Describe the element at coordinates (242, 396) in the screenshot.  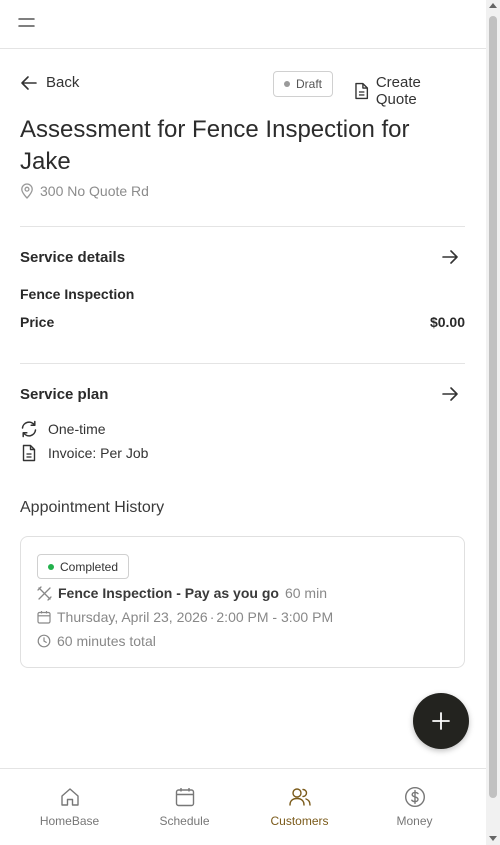
I see `service-plan-header: Service plan` at that location.